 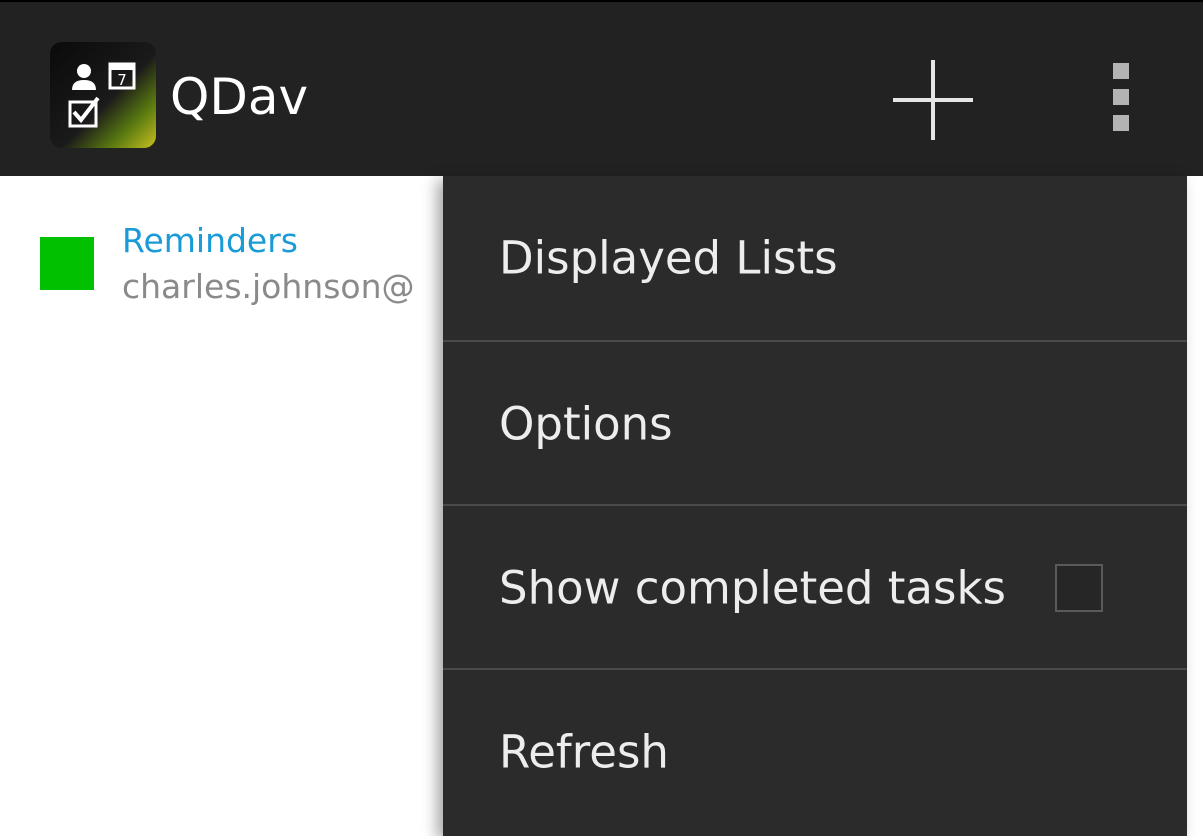 What do you see at coordinates (210, 240) in the screenshot?
I see `list-name: Reminders` at bounding box center [210, 240].